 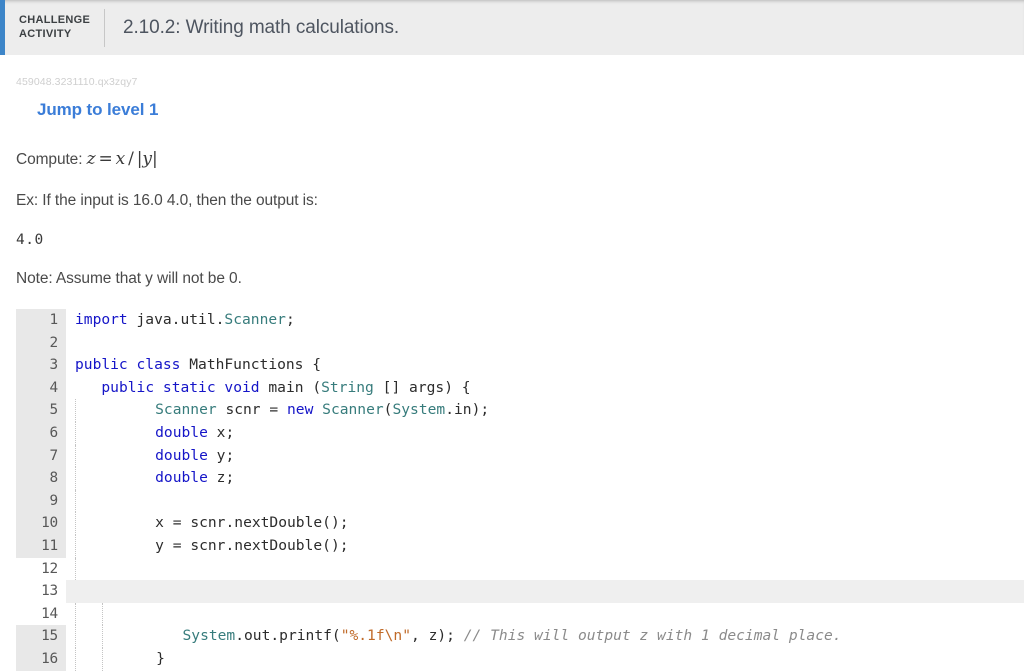 I want to click on code-line: 13, so click(x=520, y=591).